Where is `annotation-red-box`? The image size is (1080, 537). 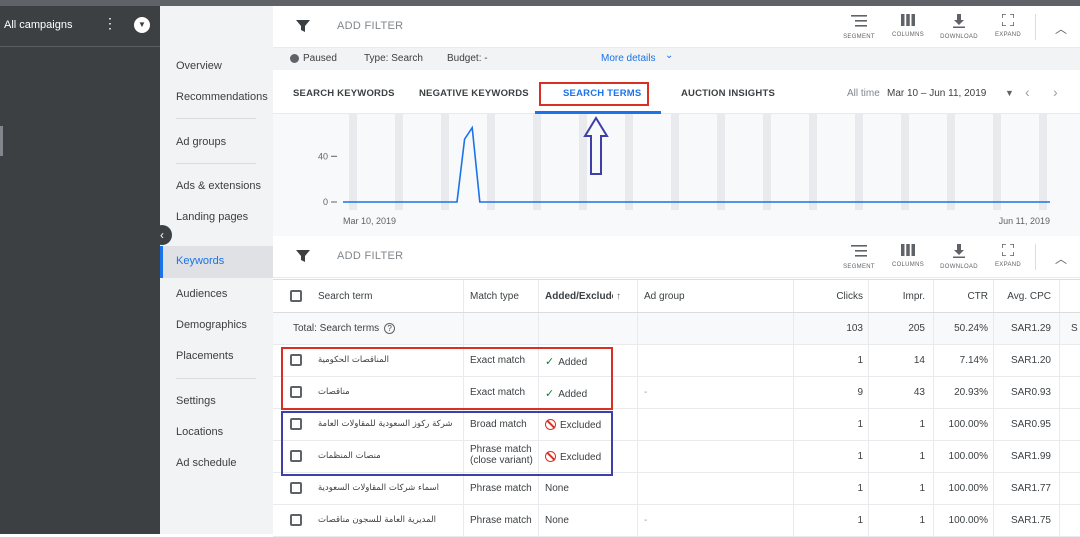 annotation-red-box is located at coordinates (447, 378).